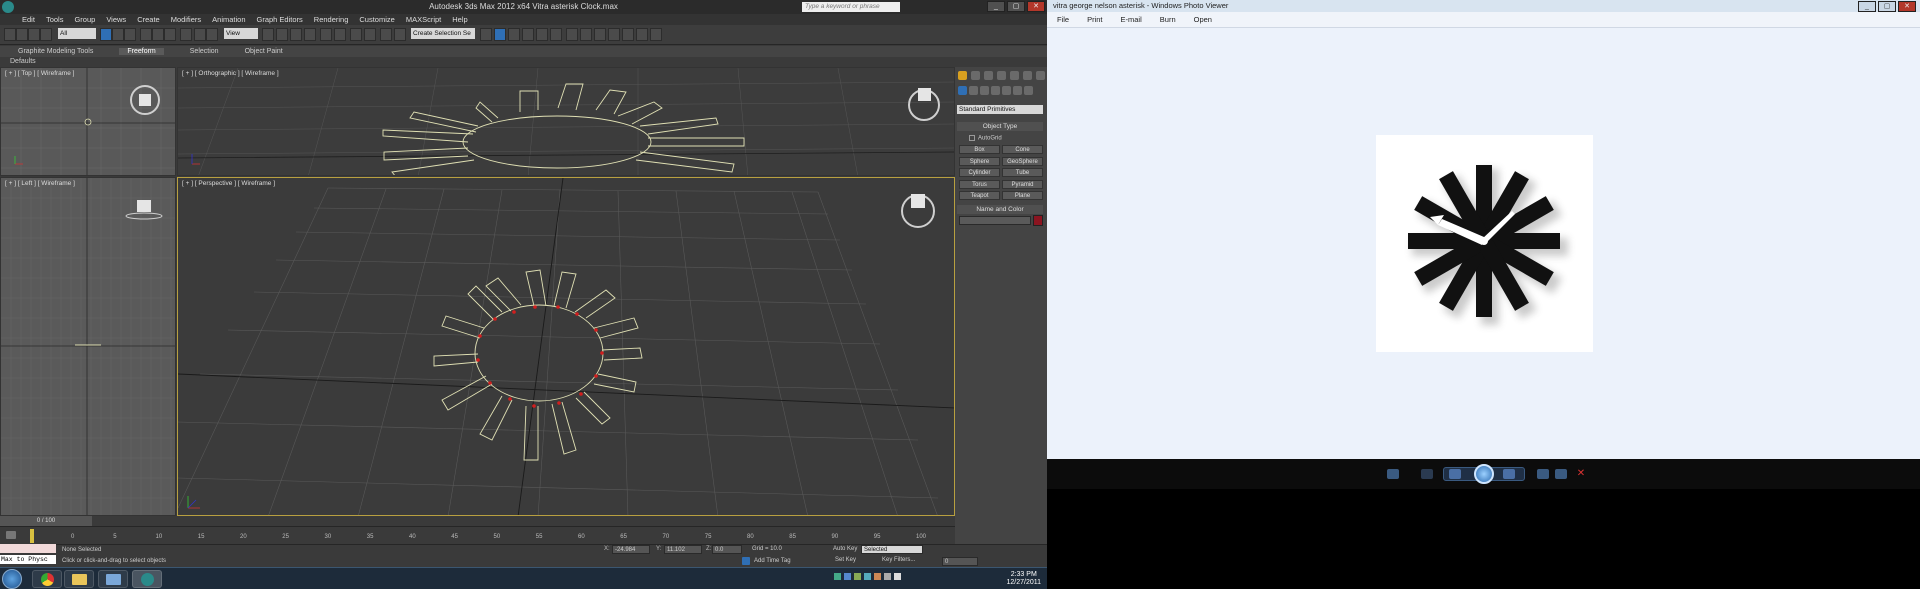 The image size is (1920, 589). I want to click on redo-icon, so click(22, 34).